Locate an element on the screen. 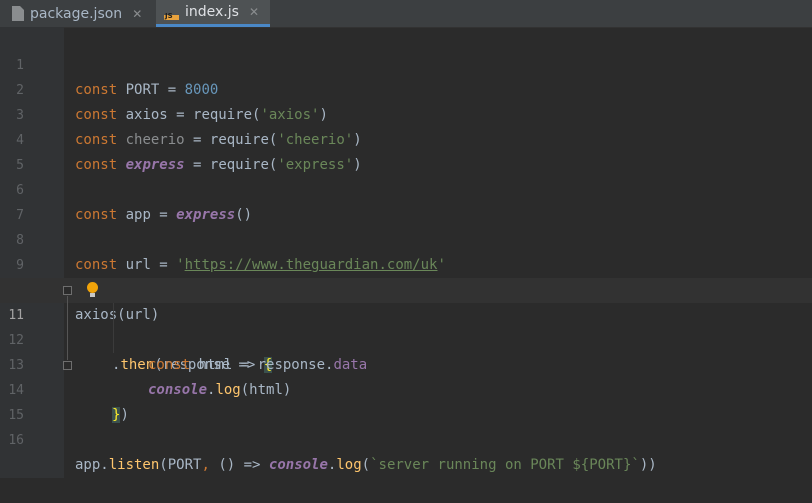 The height and width of the screenshot is (503, 812). code-line: 9 is located at coordinates (406, 250).